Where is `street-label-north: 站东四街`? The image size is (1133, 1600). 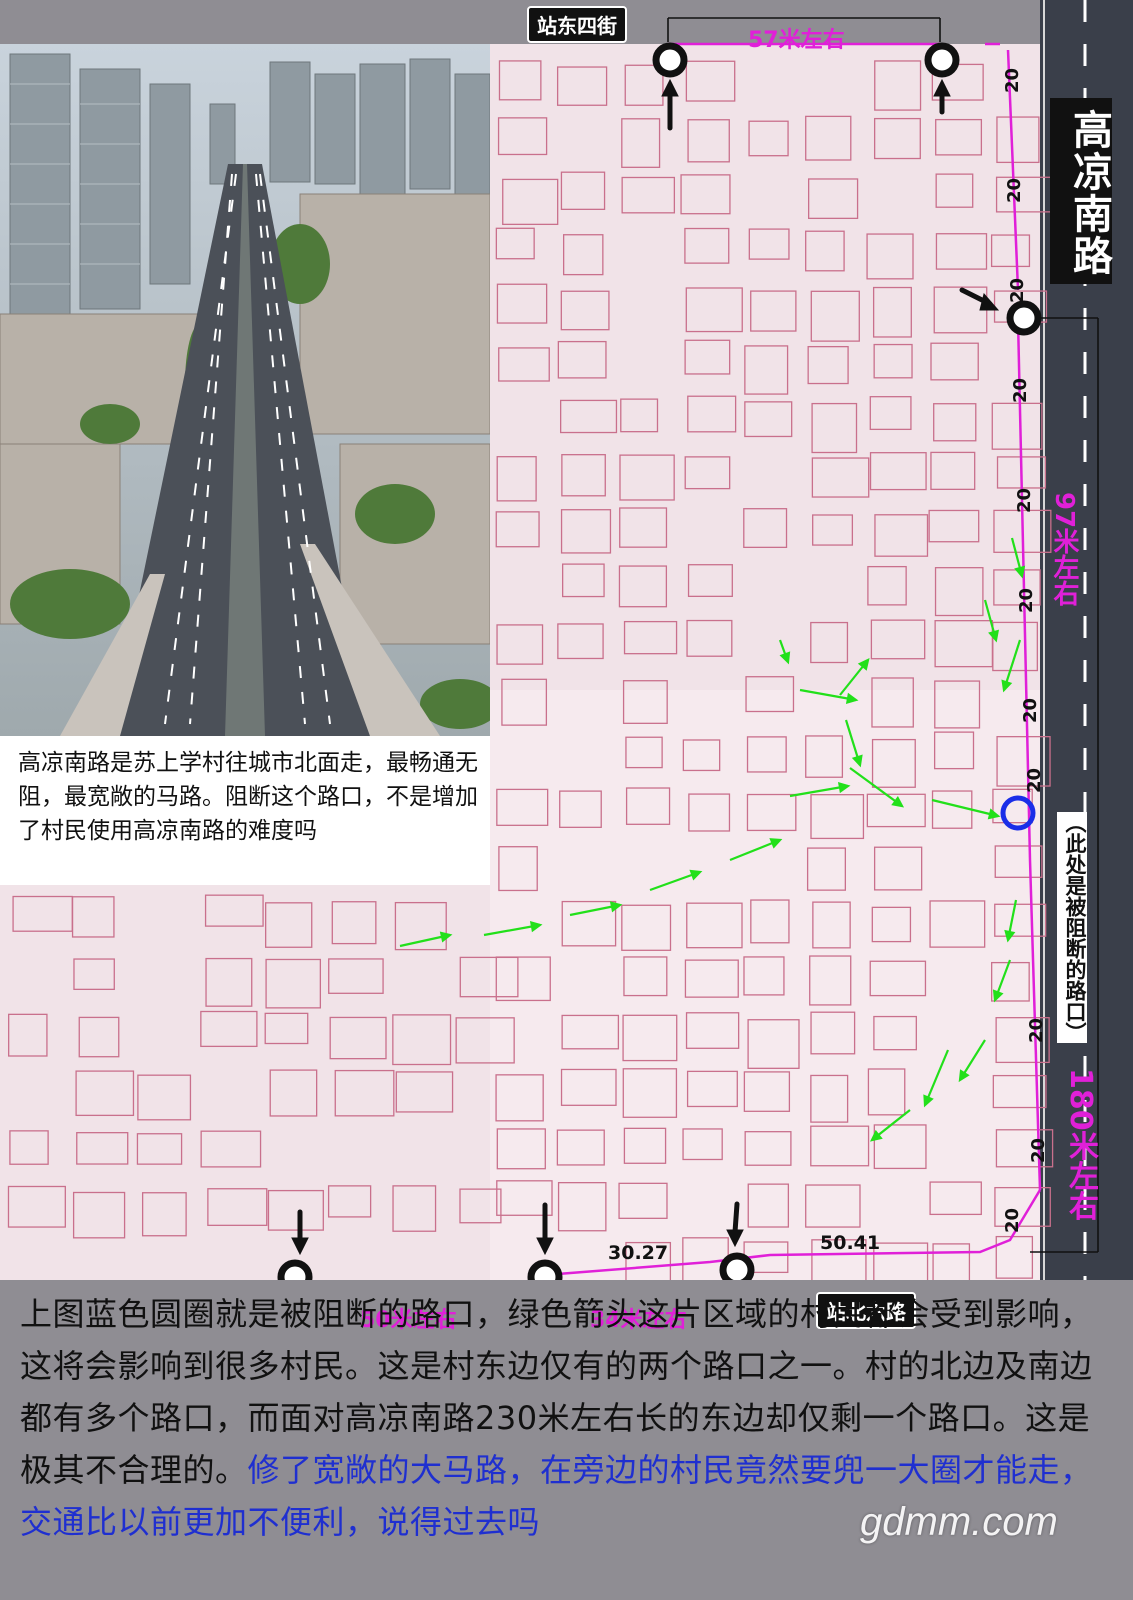
street-label-north: 站东四街 is located at coordinates (577, 24).